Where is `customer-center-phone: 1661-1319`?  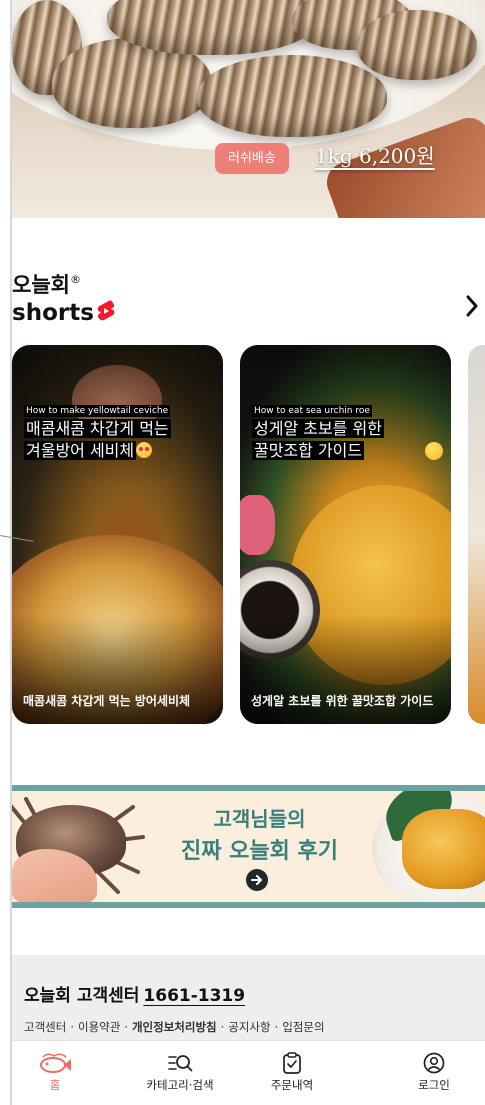 customer-center-phone: 1661-1319 is located at coordinates (194, 996).